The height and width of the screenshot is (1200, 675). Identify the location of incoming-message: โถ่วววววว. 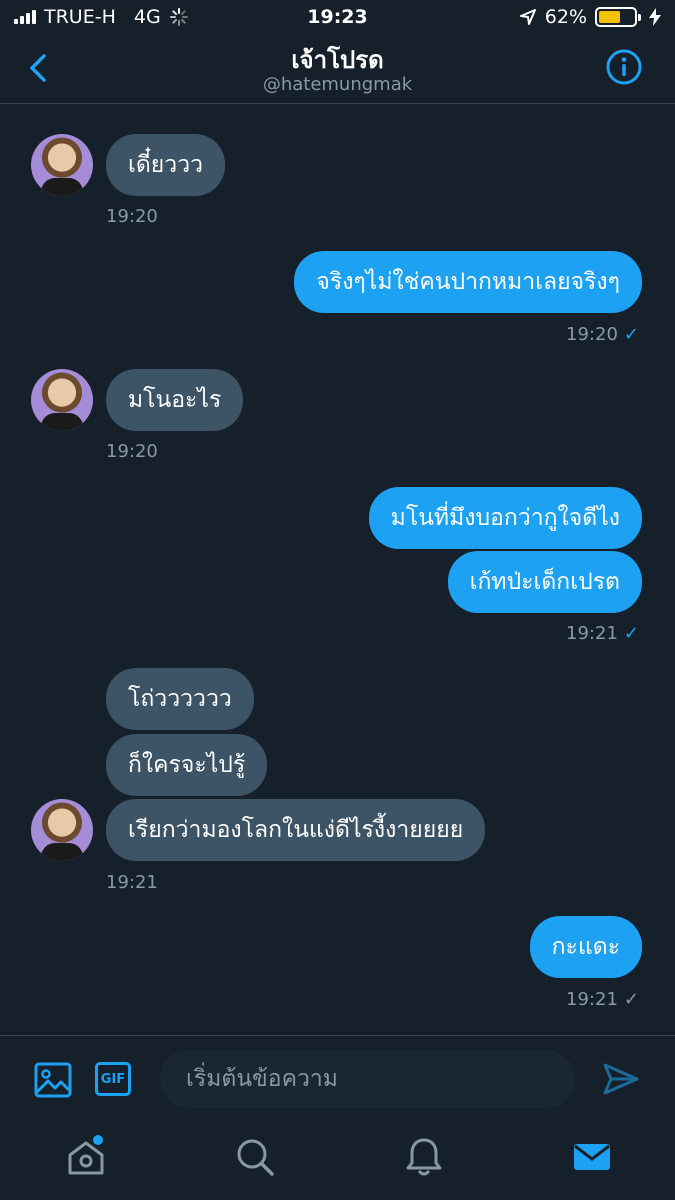
(180, 699).